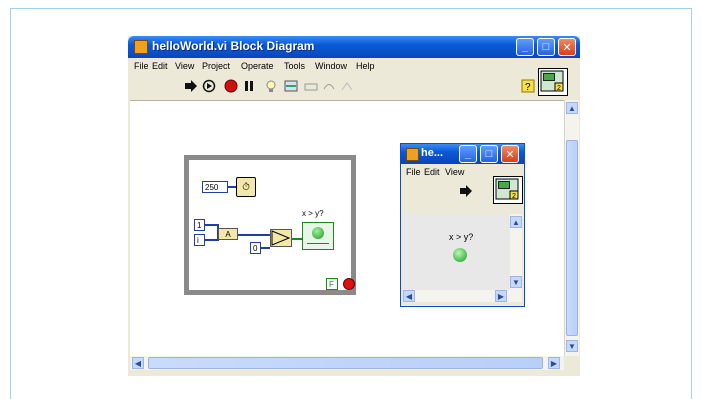 This screenshot has height=399, width=701. I want to click on vertical-scroll-thumb, so click(572, 238).